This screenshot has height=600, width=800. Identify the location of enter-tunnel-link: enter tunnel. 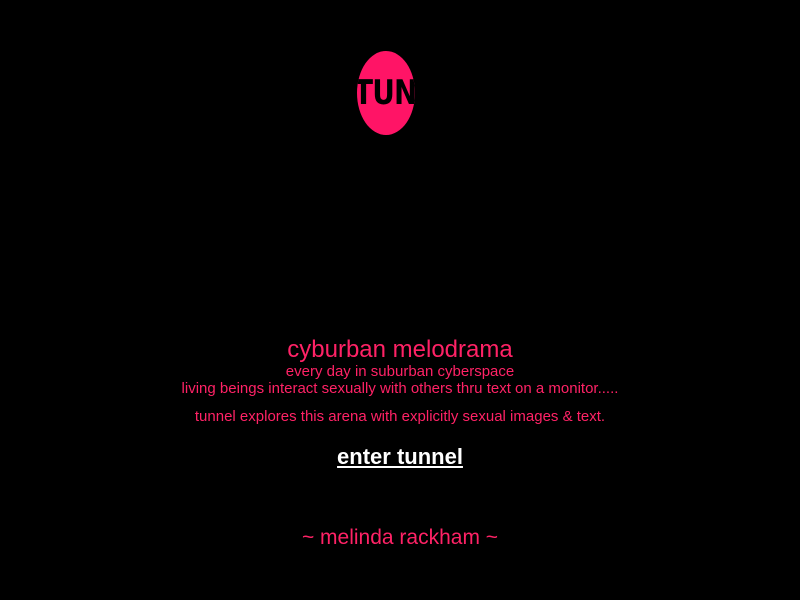
(400, 457).